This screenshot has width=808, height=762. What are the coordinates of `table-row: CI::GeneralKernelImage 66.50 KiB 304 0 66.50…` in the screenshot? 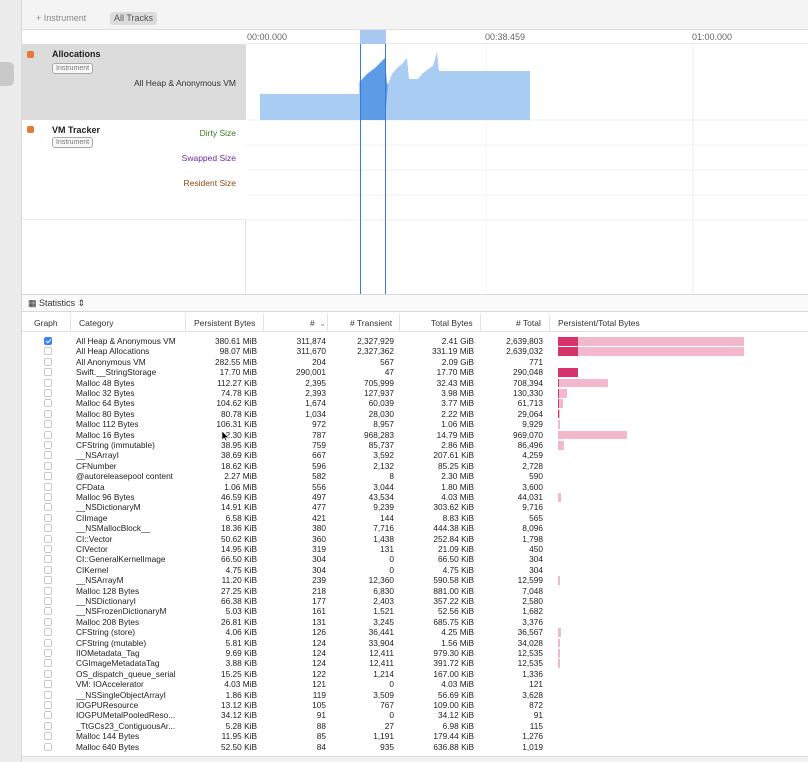 It's located at (415, 559).